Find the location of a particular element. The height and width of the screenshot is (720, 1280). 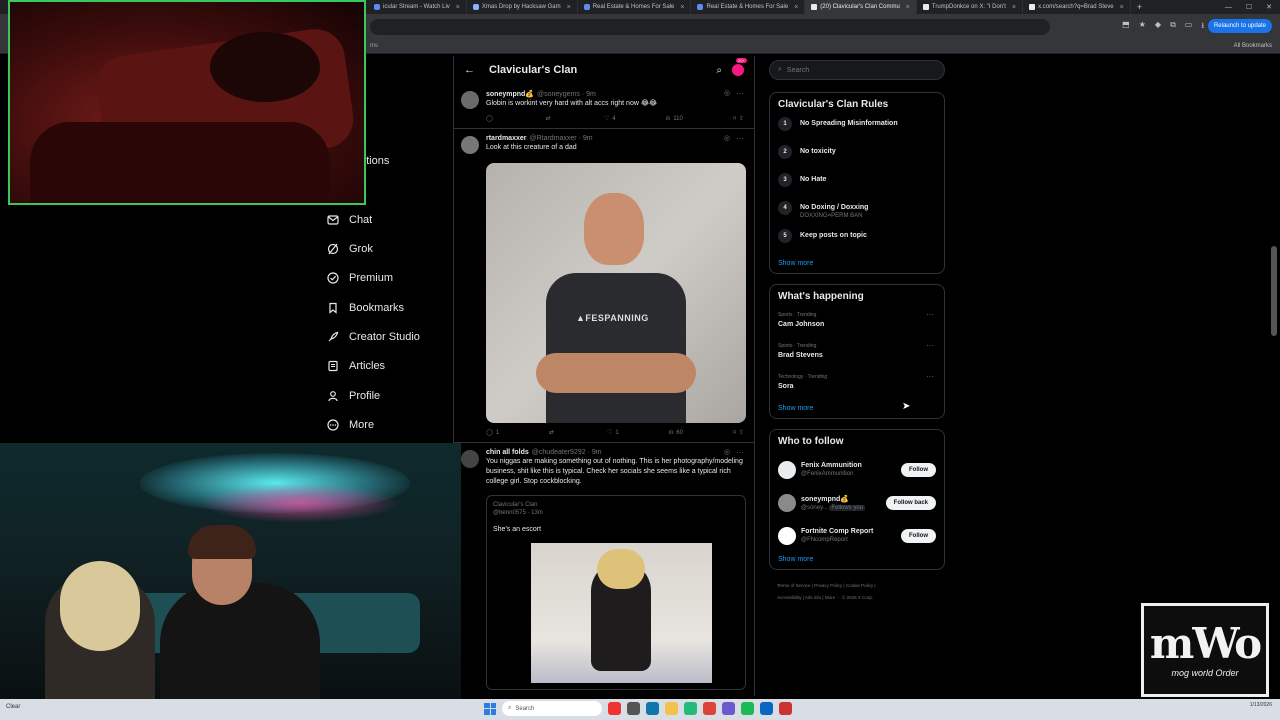

nav-item-articles: Articles is located at coordinates (385, 366).